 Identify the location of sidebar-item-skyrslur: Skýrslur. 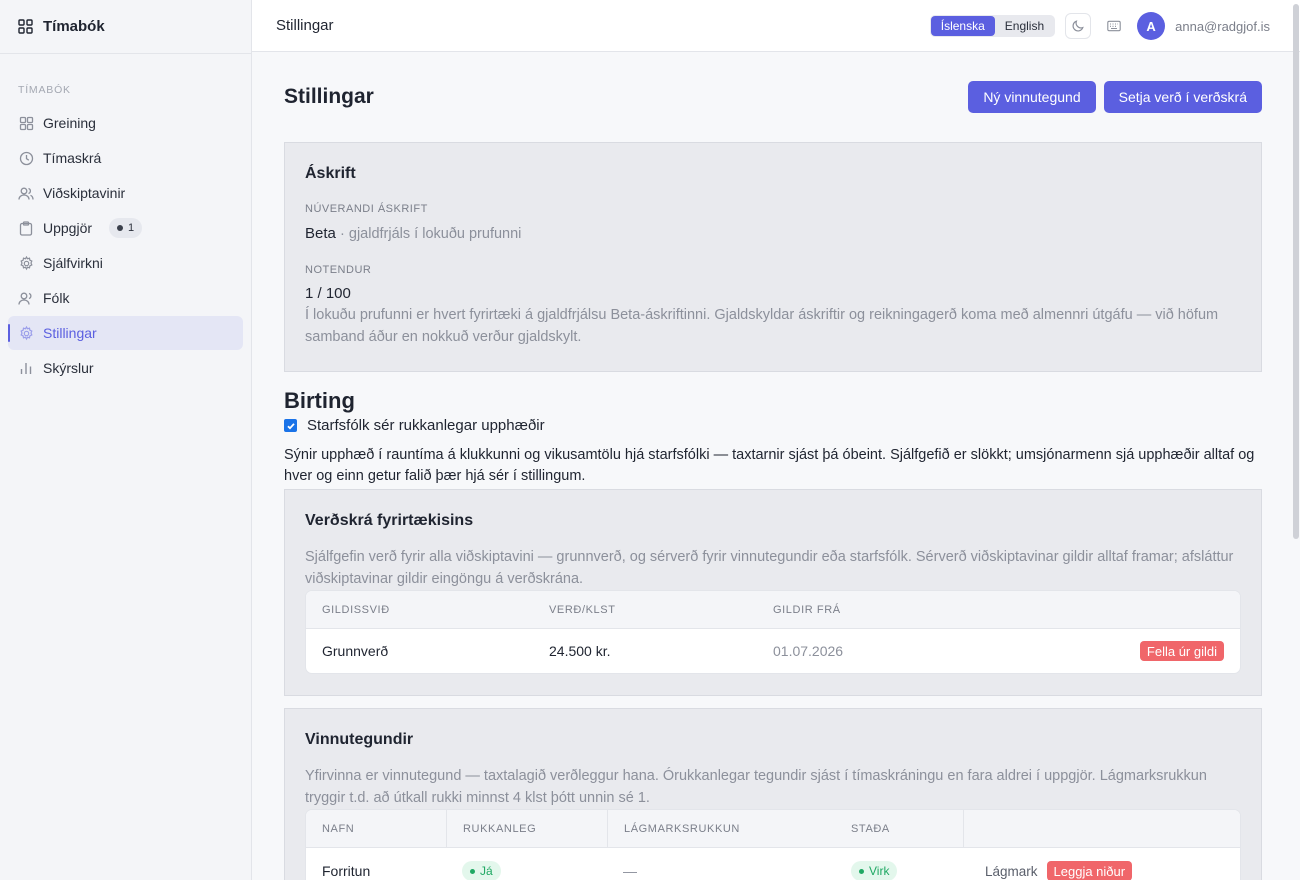
(125, 368).